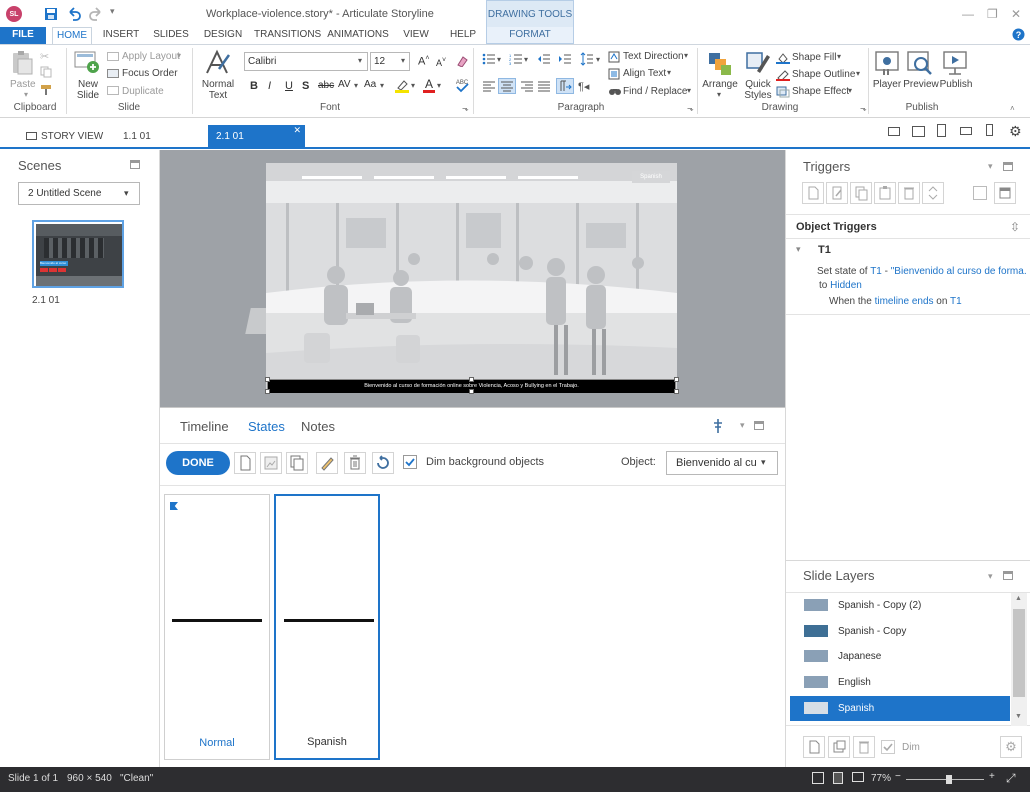 The image size is (1030, 792). I want to click on apply-layout-button: Apply Layout, so click(151, 56).